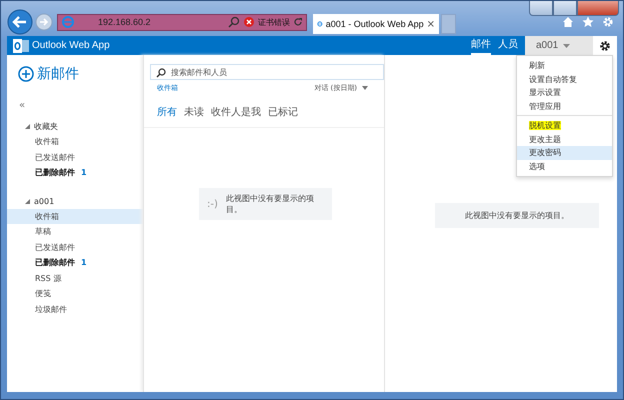  I want to click on star-icon, so click(588, 22).